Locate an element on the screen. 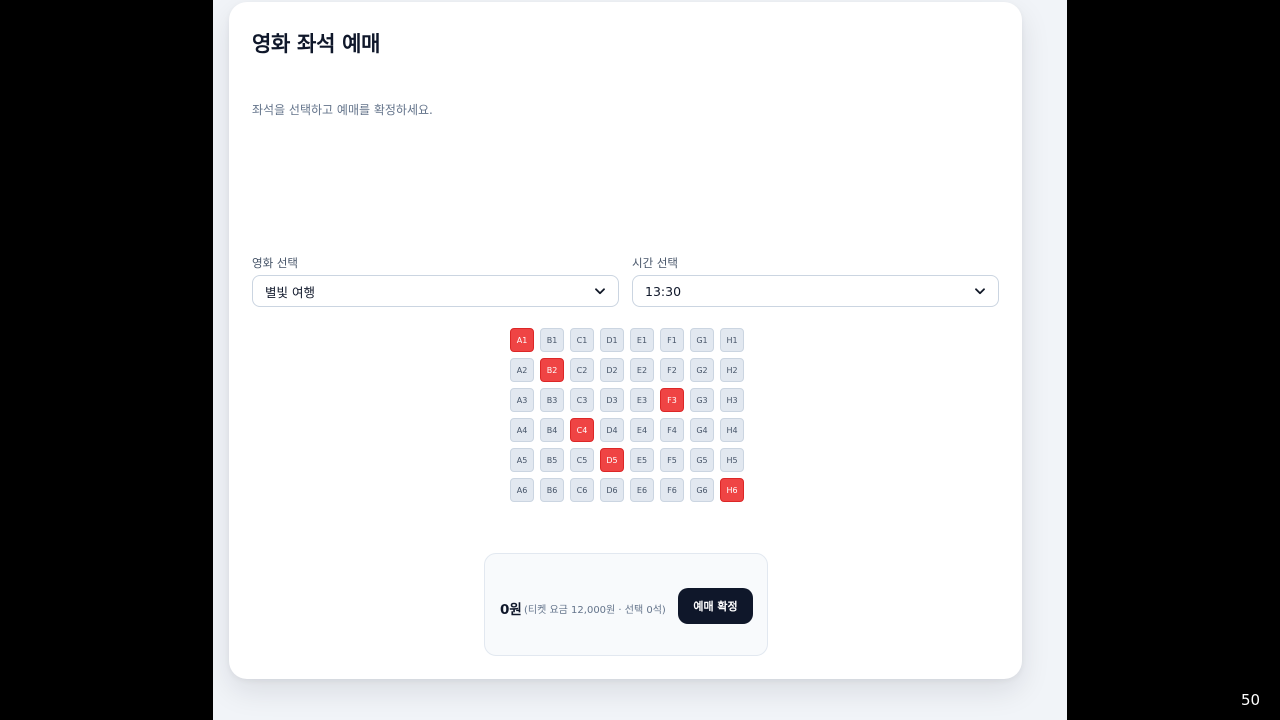 The image size is (1280, 720). time-select-value: 13:30 is located at coordinates (663, 291).